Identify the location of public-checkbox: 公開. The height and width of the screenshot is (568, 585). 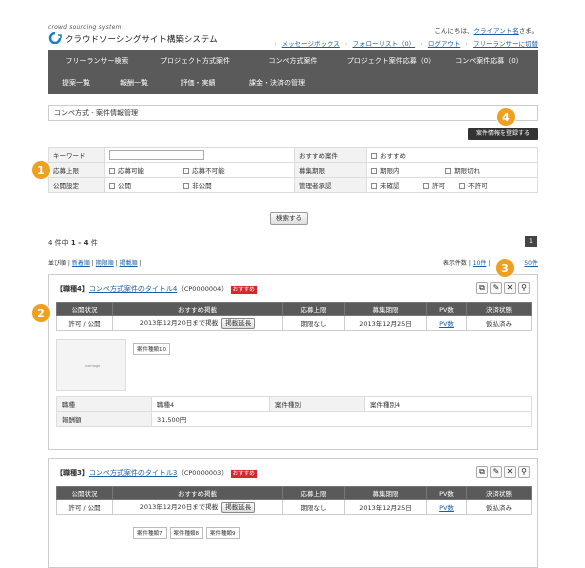
(145, 185).